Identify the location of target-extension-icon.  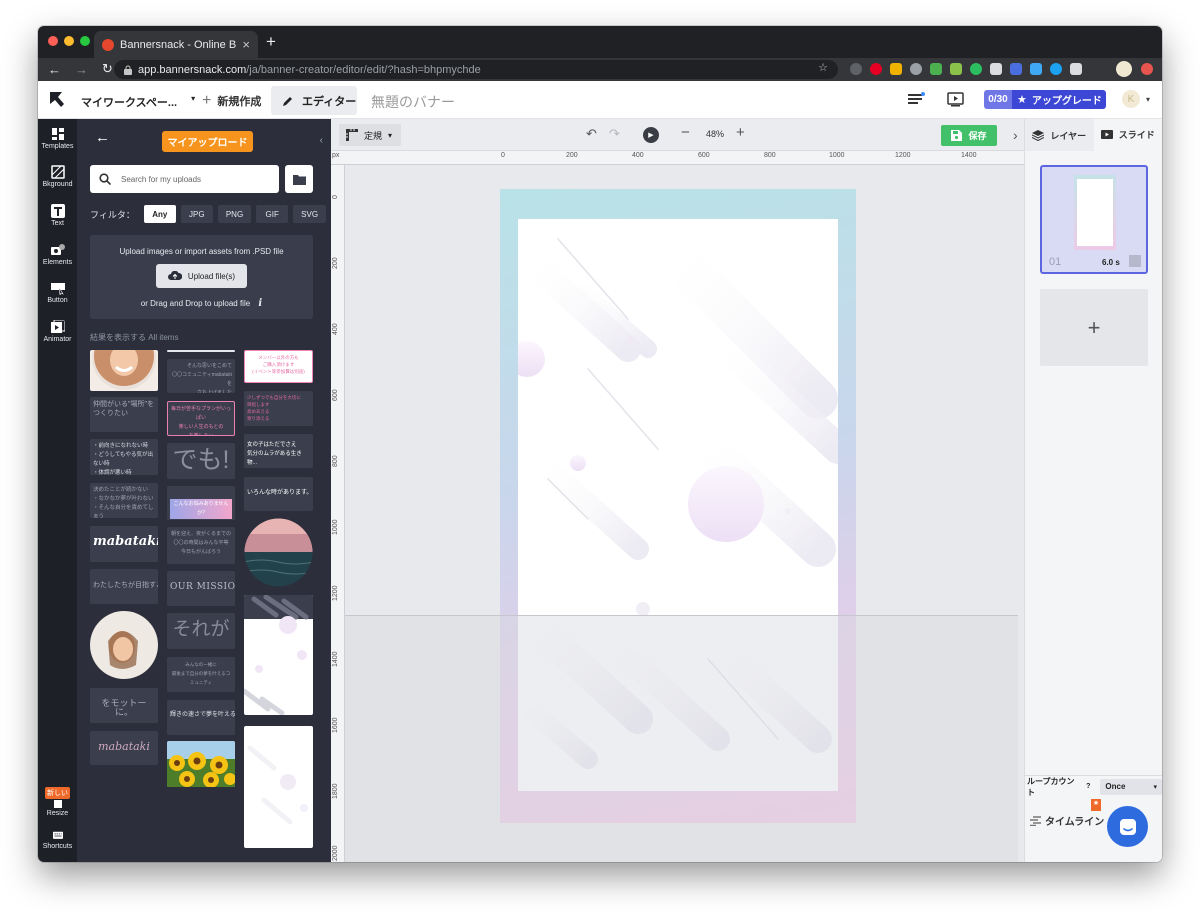
(916, 69).